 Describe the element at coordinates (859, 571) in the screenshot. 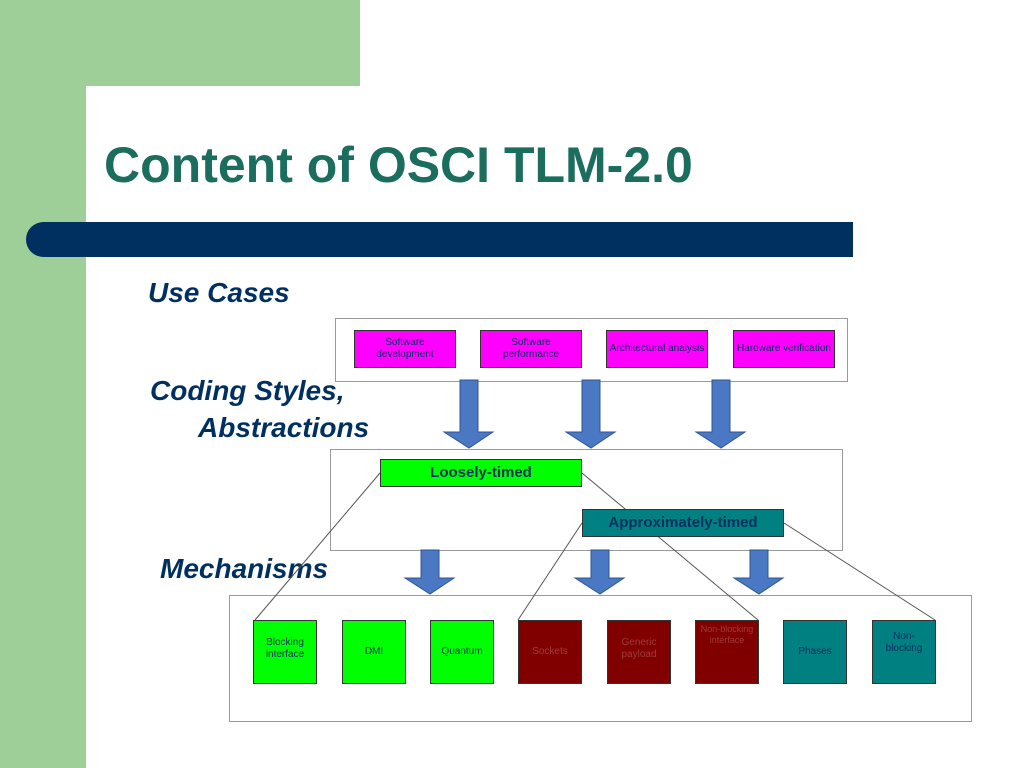

I see `connector-at-right` at that location.